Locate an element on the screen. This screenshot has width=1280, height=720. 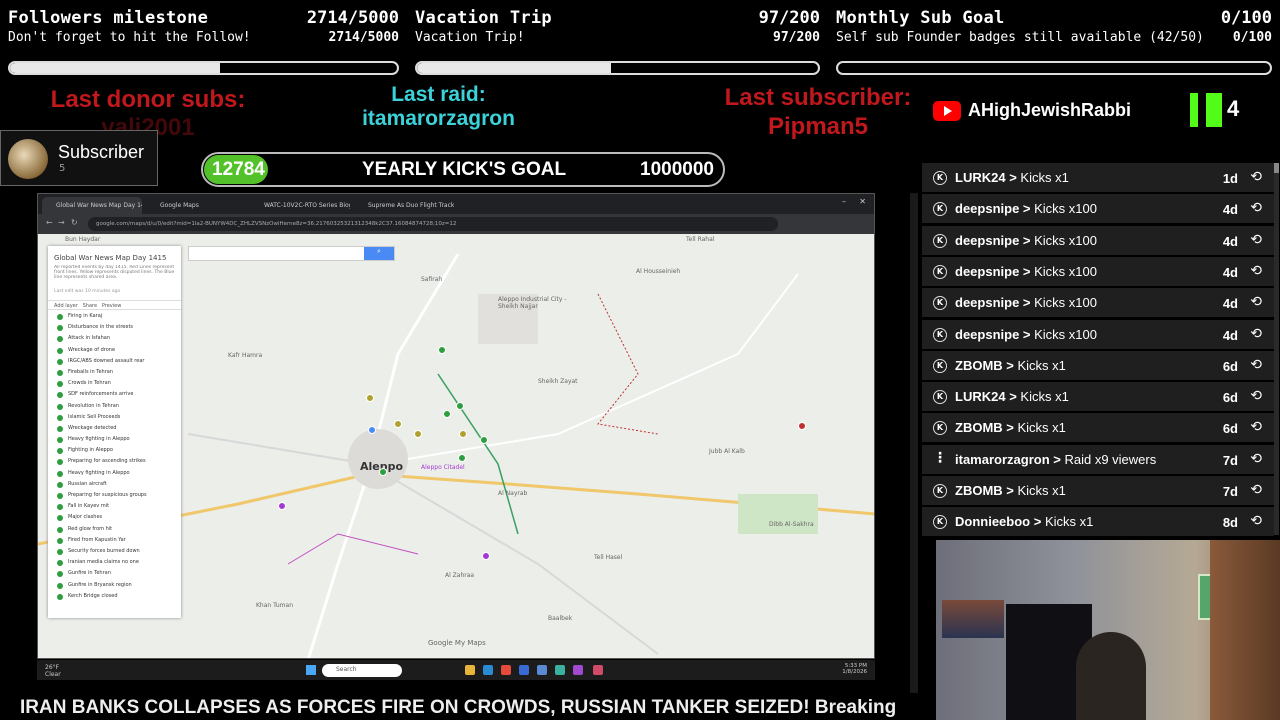
layer-item: Gunfire in Tehran is located at coordinates (114, 574).